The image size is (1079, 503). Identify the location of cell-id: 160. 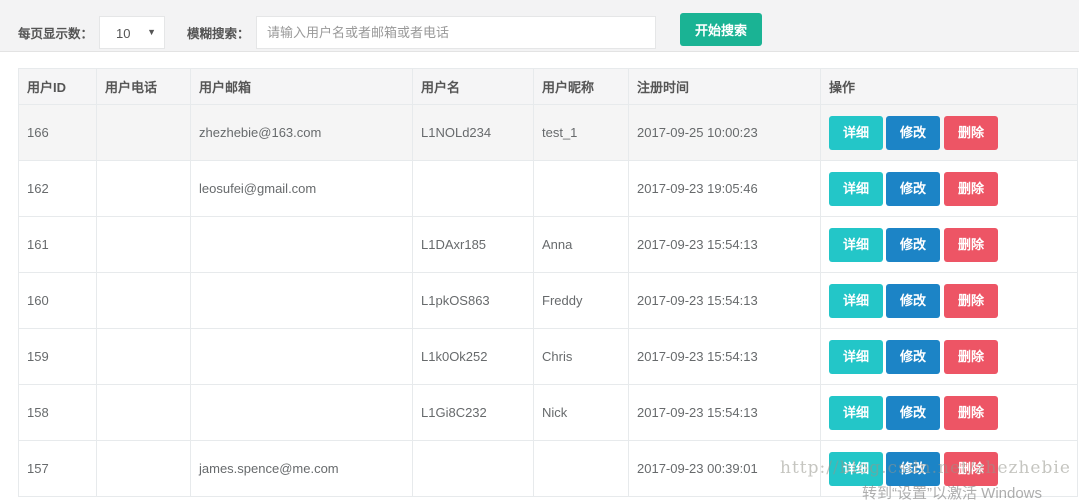
(57, 300).